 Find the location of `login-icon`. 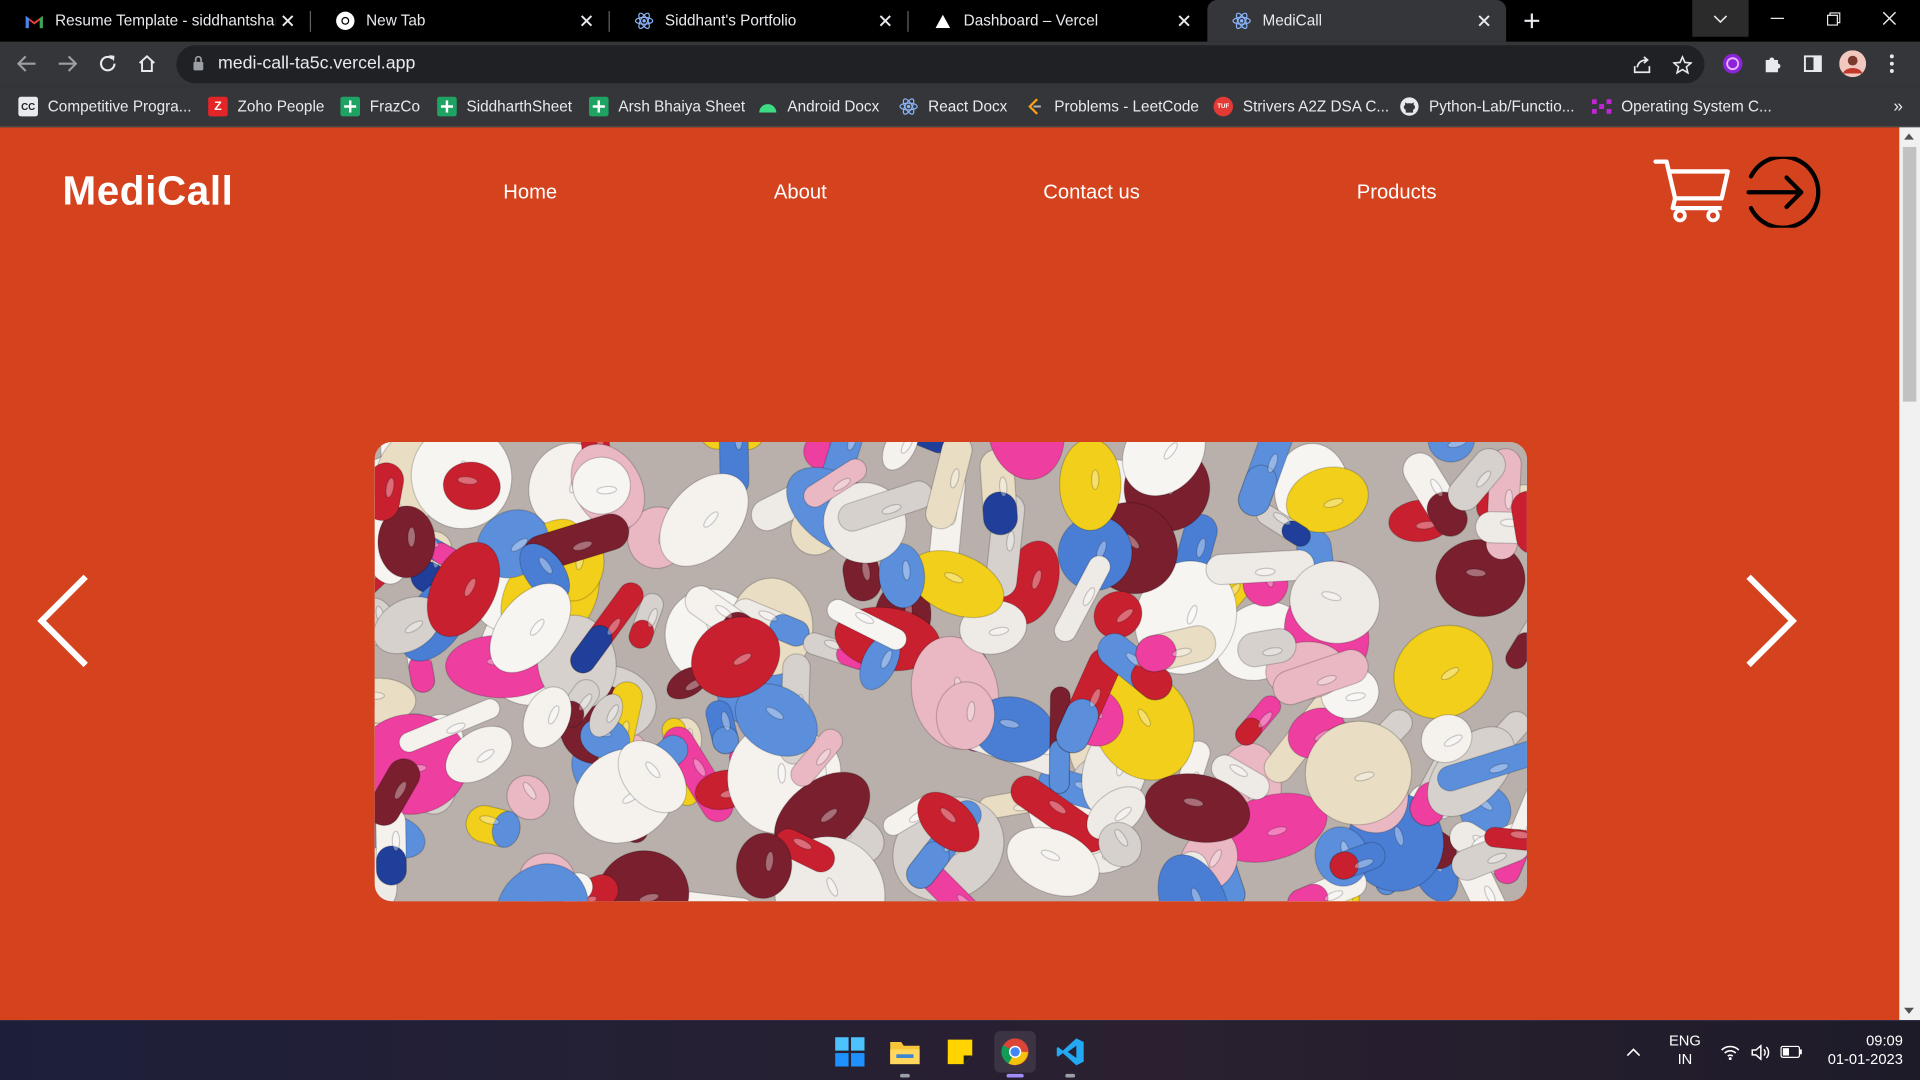

login-icon is located at coordinates (1783, 194).